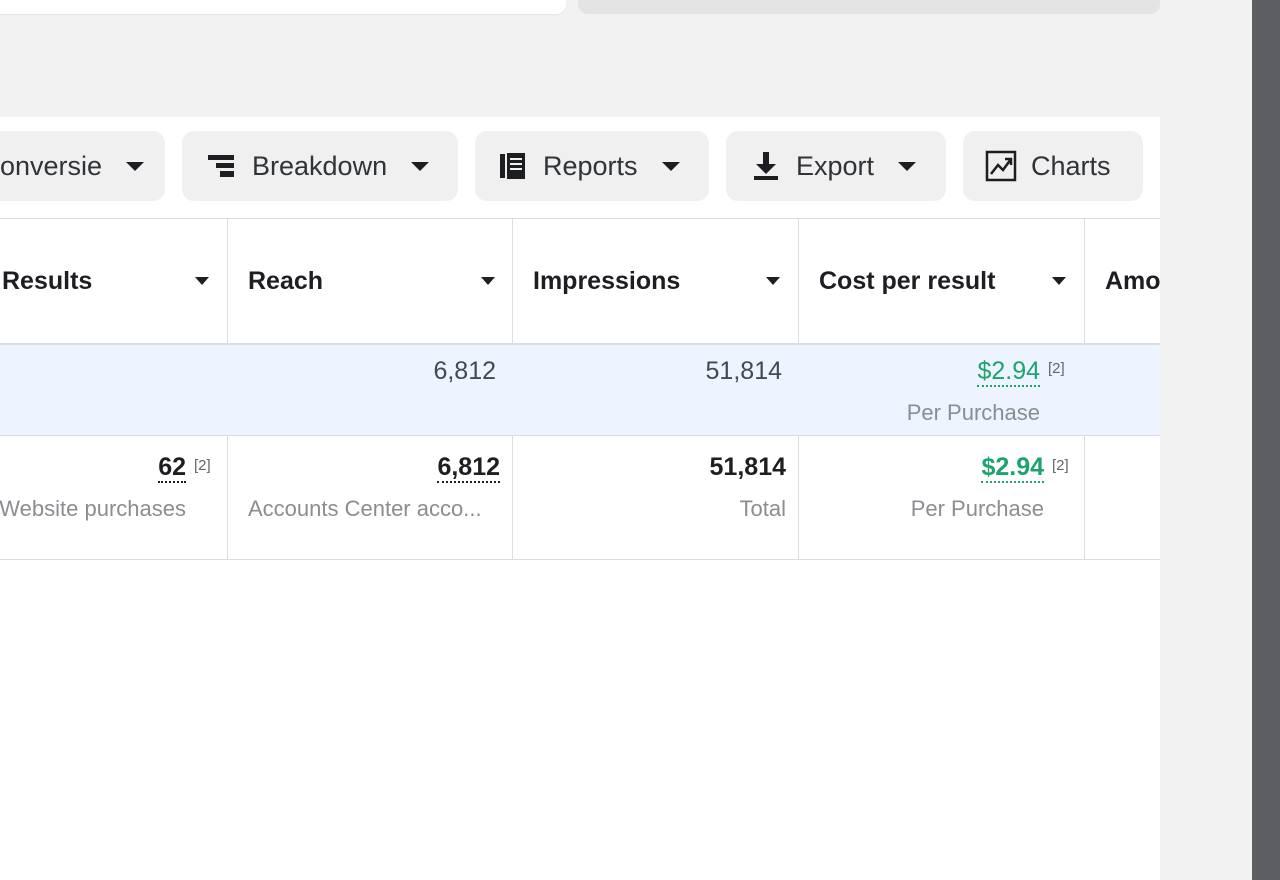 This screenshot has height=880, width=1280. I want to click on charts-label: Charts, so click(1071, 165).